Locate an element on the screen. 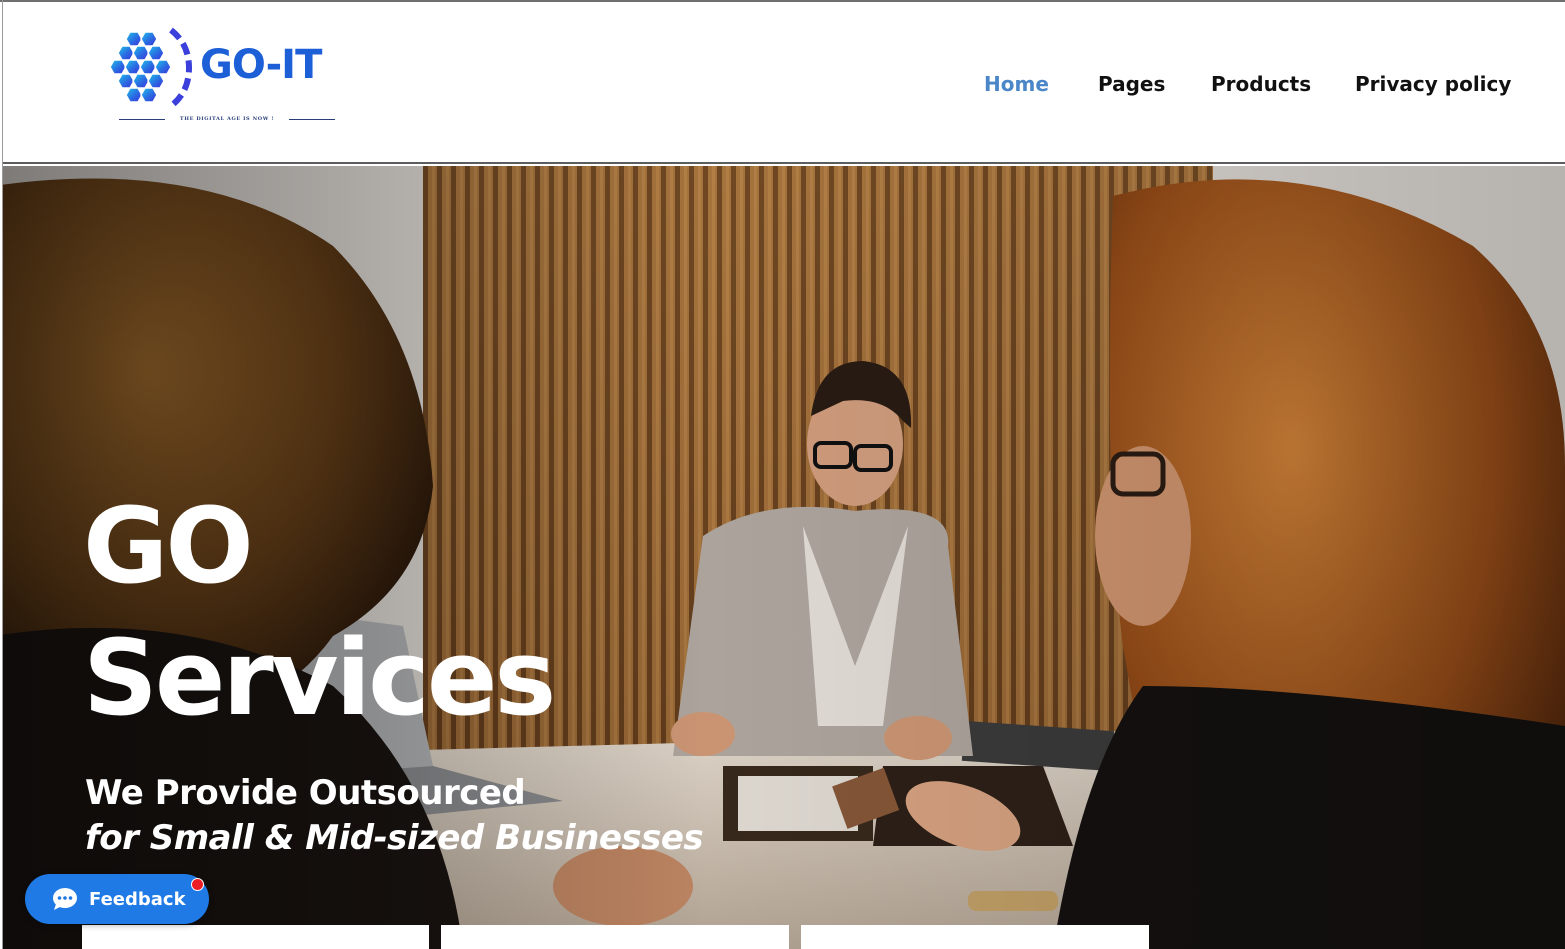 This screenshot has width=1565, height=949. feedback-button: Feedback is located at coordinates (117, 899).